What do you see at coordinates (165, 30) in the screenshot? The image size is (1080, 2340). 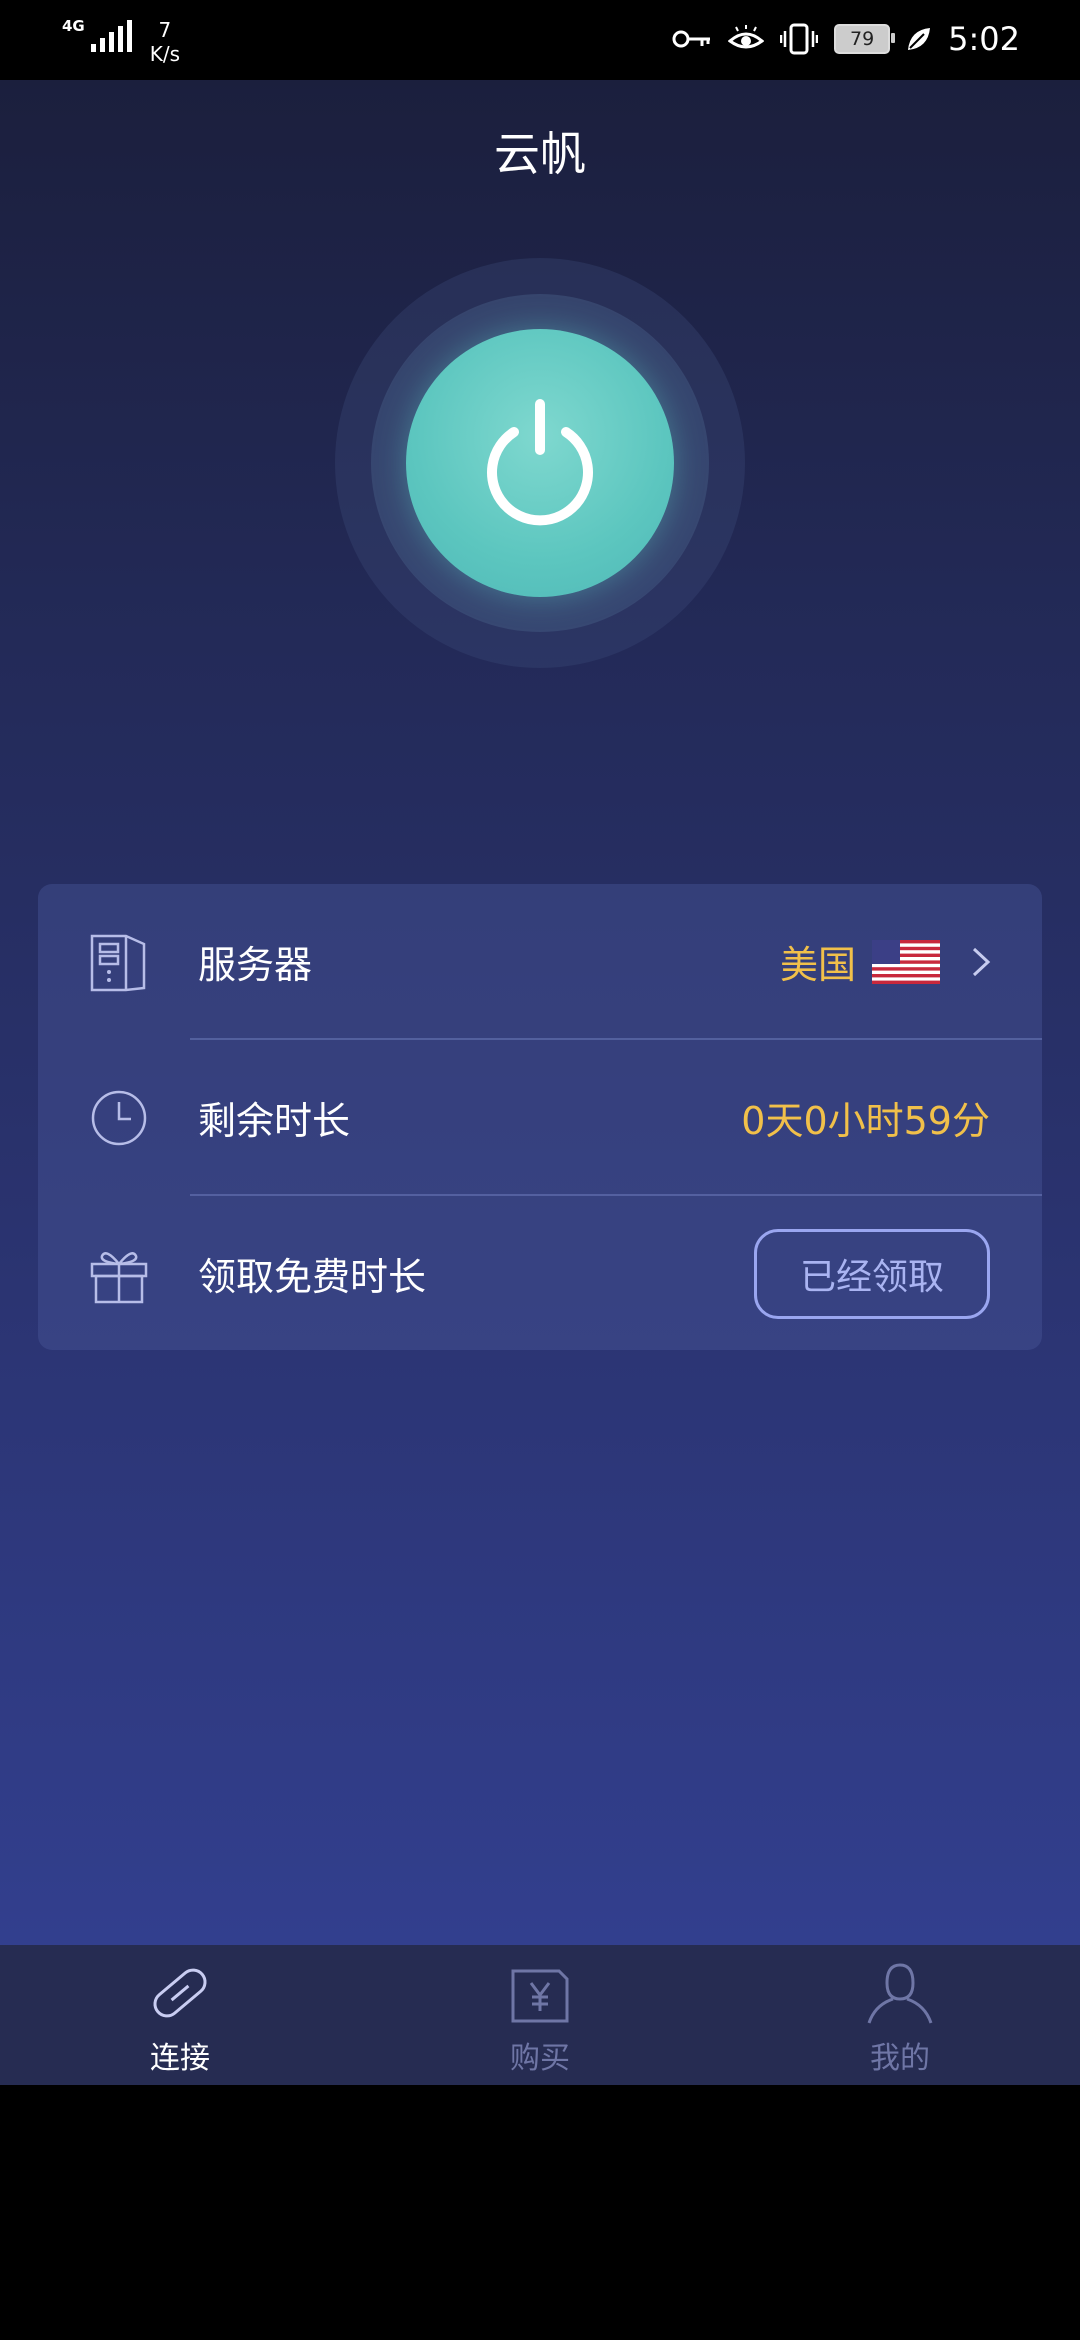 I see `network-speed-value: 7` at bounding box center [165, 30].